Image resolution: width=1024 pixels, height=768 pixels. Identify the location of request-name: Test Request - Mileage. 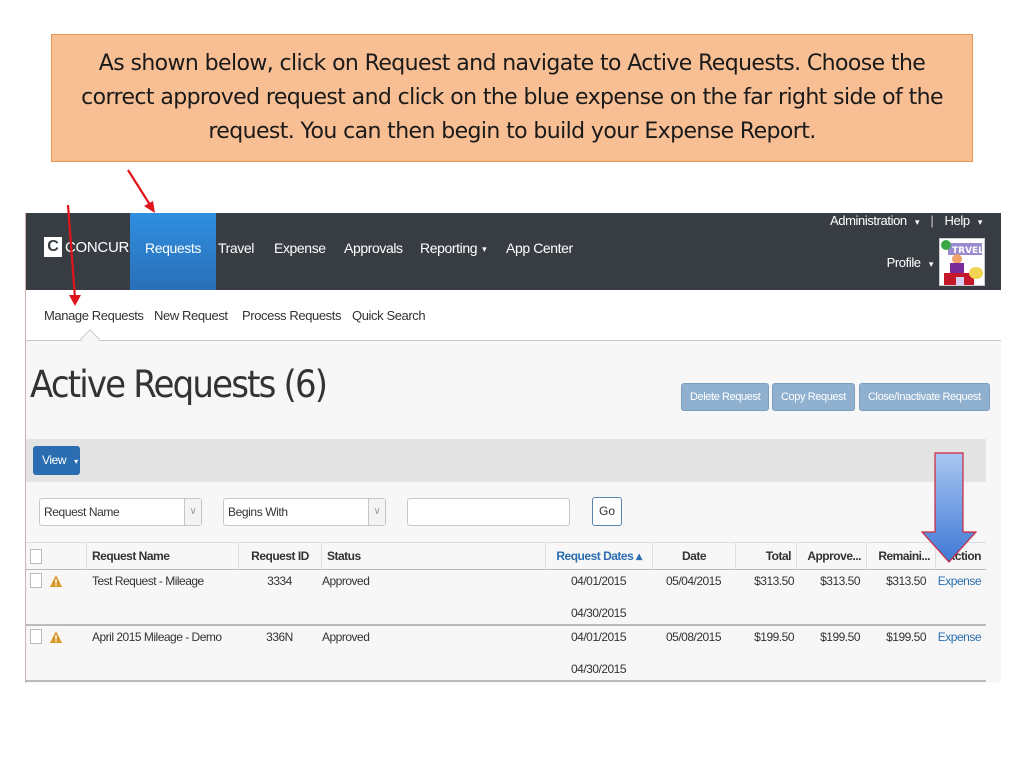
(148, 581).